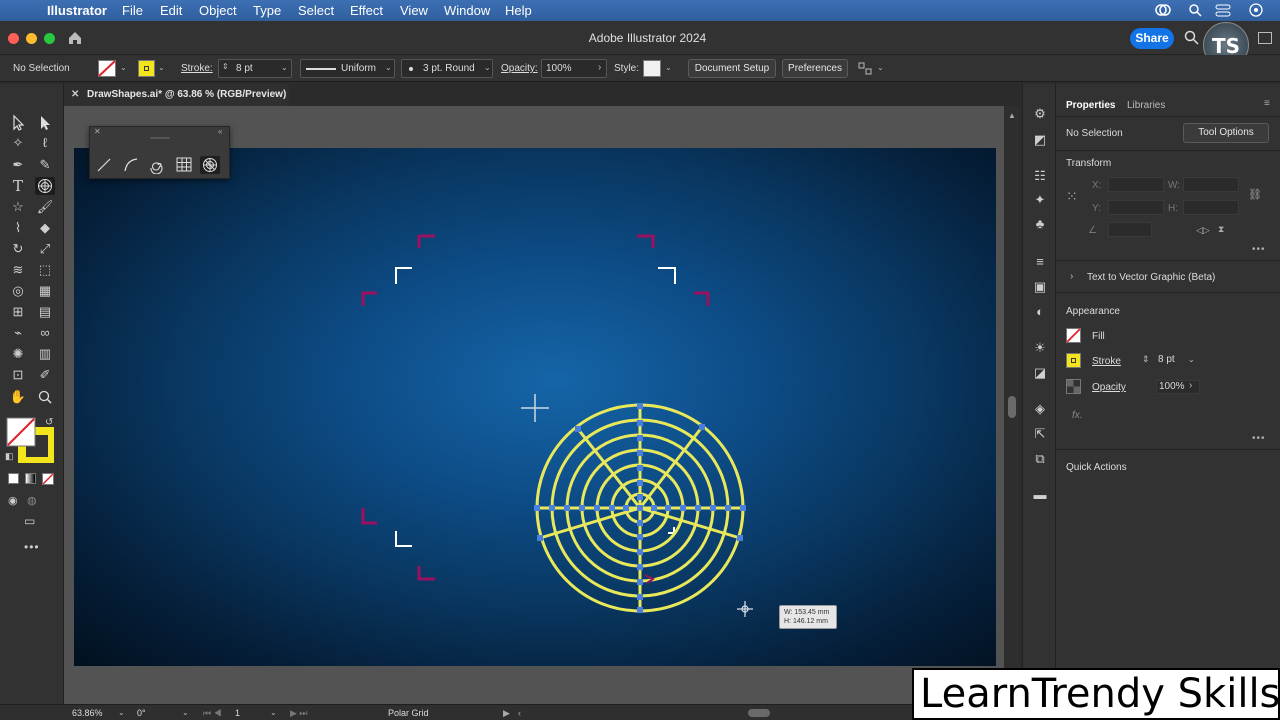  I want to click on direct-selection-tool-icon, so click(45, 123).